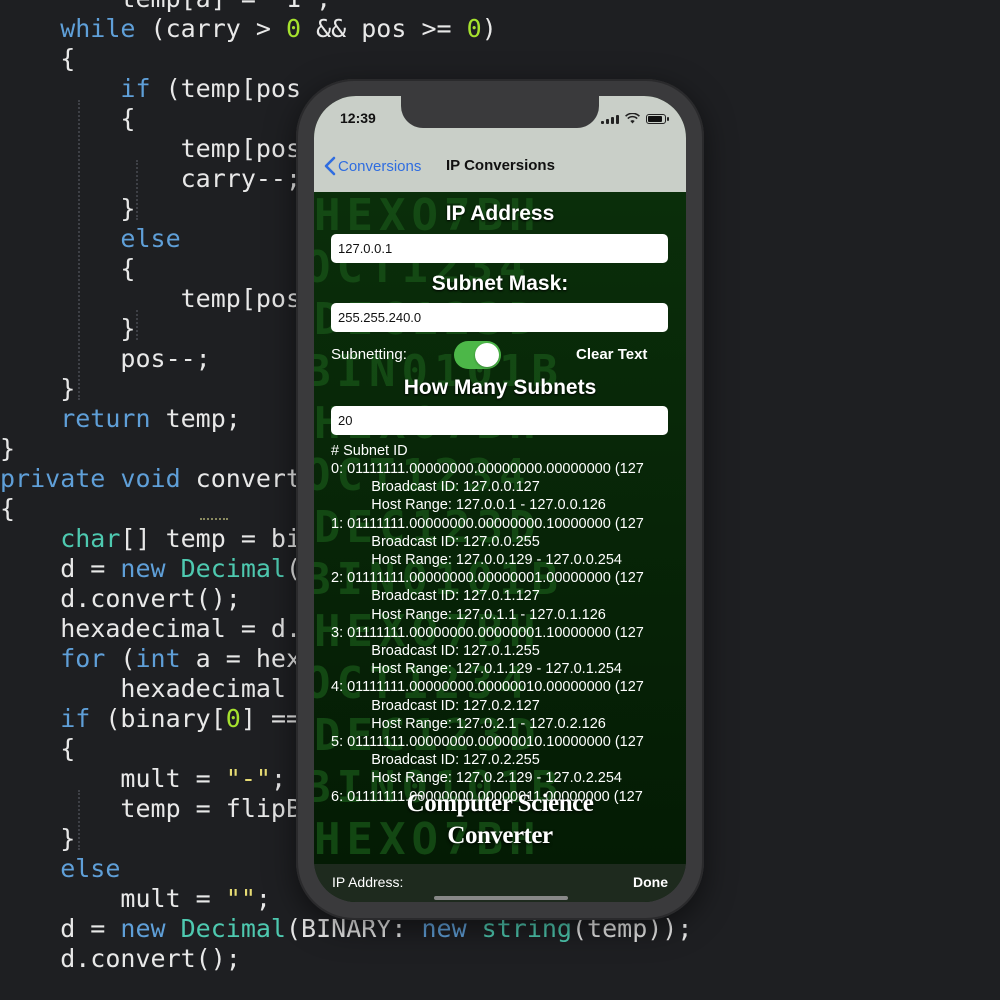  What do you see at coordinates (500, 835) in the screenshot?
I see `brand-title-line2: Converter` at bounding box center [500, 835].